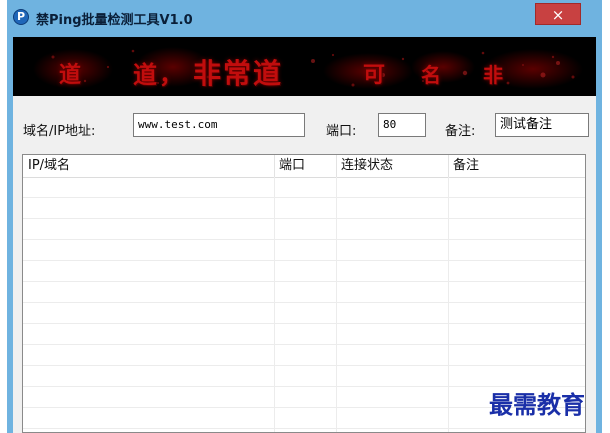  I want to click on window-title: 禁Ping批量检测工具V1.0, so click(114, 20).